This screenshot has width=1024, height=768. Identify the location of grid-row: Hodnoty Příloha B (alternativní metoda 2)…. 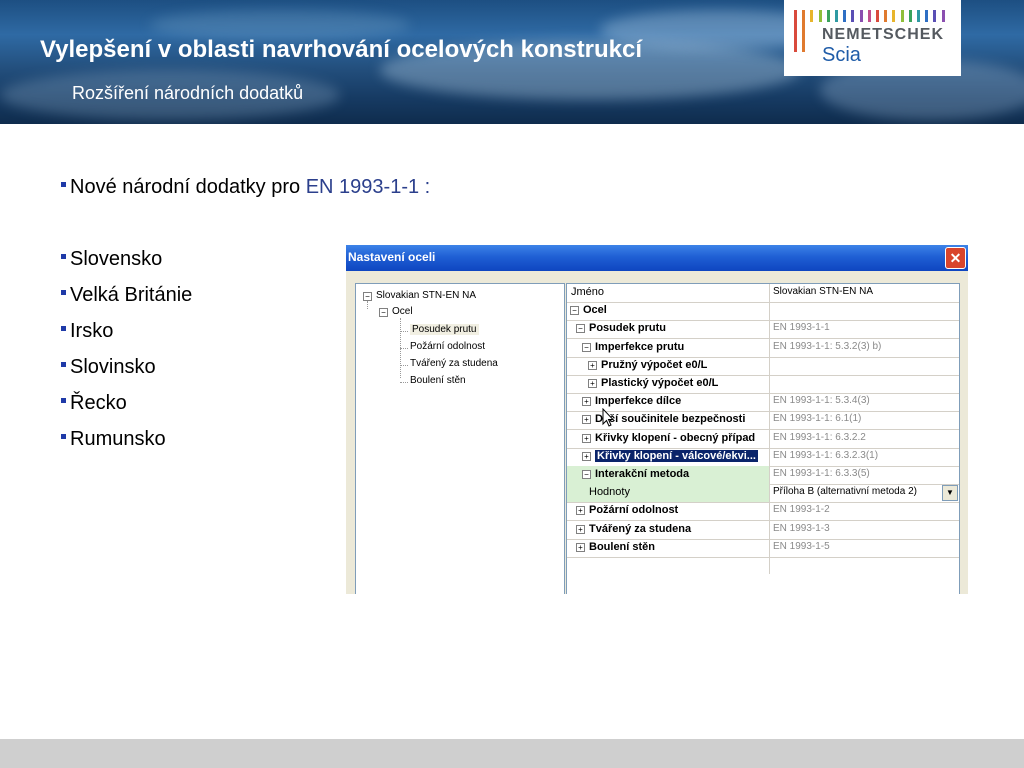
(763, 494).